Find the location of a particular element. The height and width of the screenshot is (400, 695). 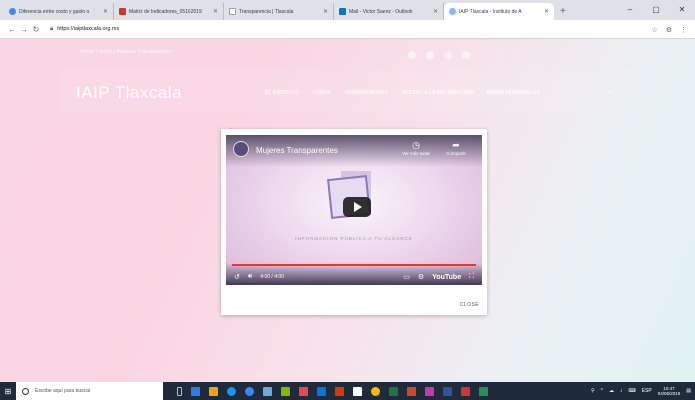

browser-tab-3: Transparencia | Tlaxcala ✕ is located at coordinates (279, 11).